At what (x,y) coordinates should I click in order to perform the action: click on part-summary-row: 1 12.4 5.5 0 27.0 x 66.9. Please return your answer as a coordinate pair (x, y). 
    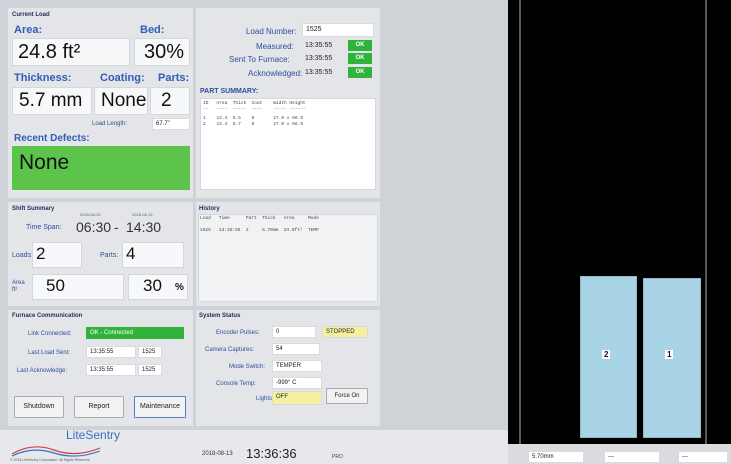
    Looking at the image, I should click on (253, 118).